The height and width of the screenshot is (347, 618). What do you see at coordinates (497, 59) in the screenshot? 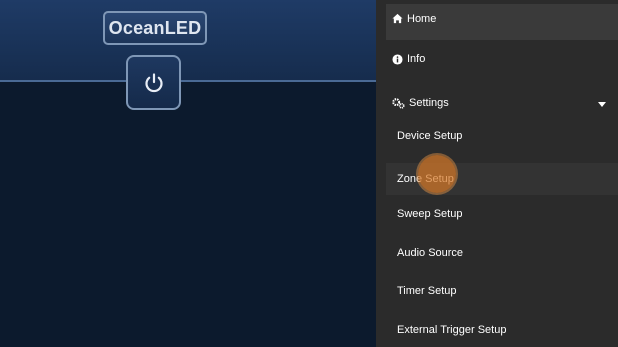
I see `menu-item-info: Info` at bounding box center [497, 59].